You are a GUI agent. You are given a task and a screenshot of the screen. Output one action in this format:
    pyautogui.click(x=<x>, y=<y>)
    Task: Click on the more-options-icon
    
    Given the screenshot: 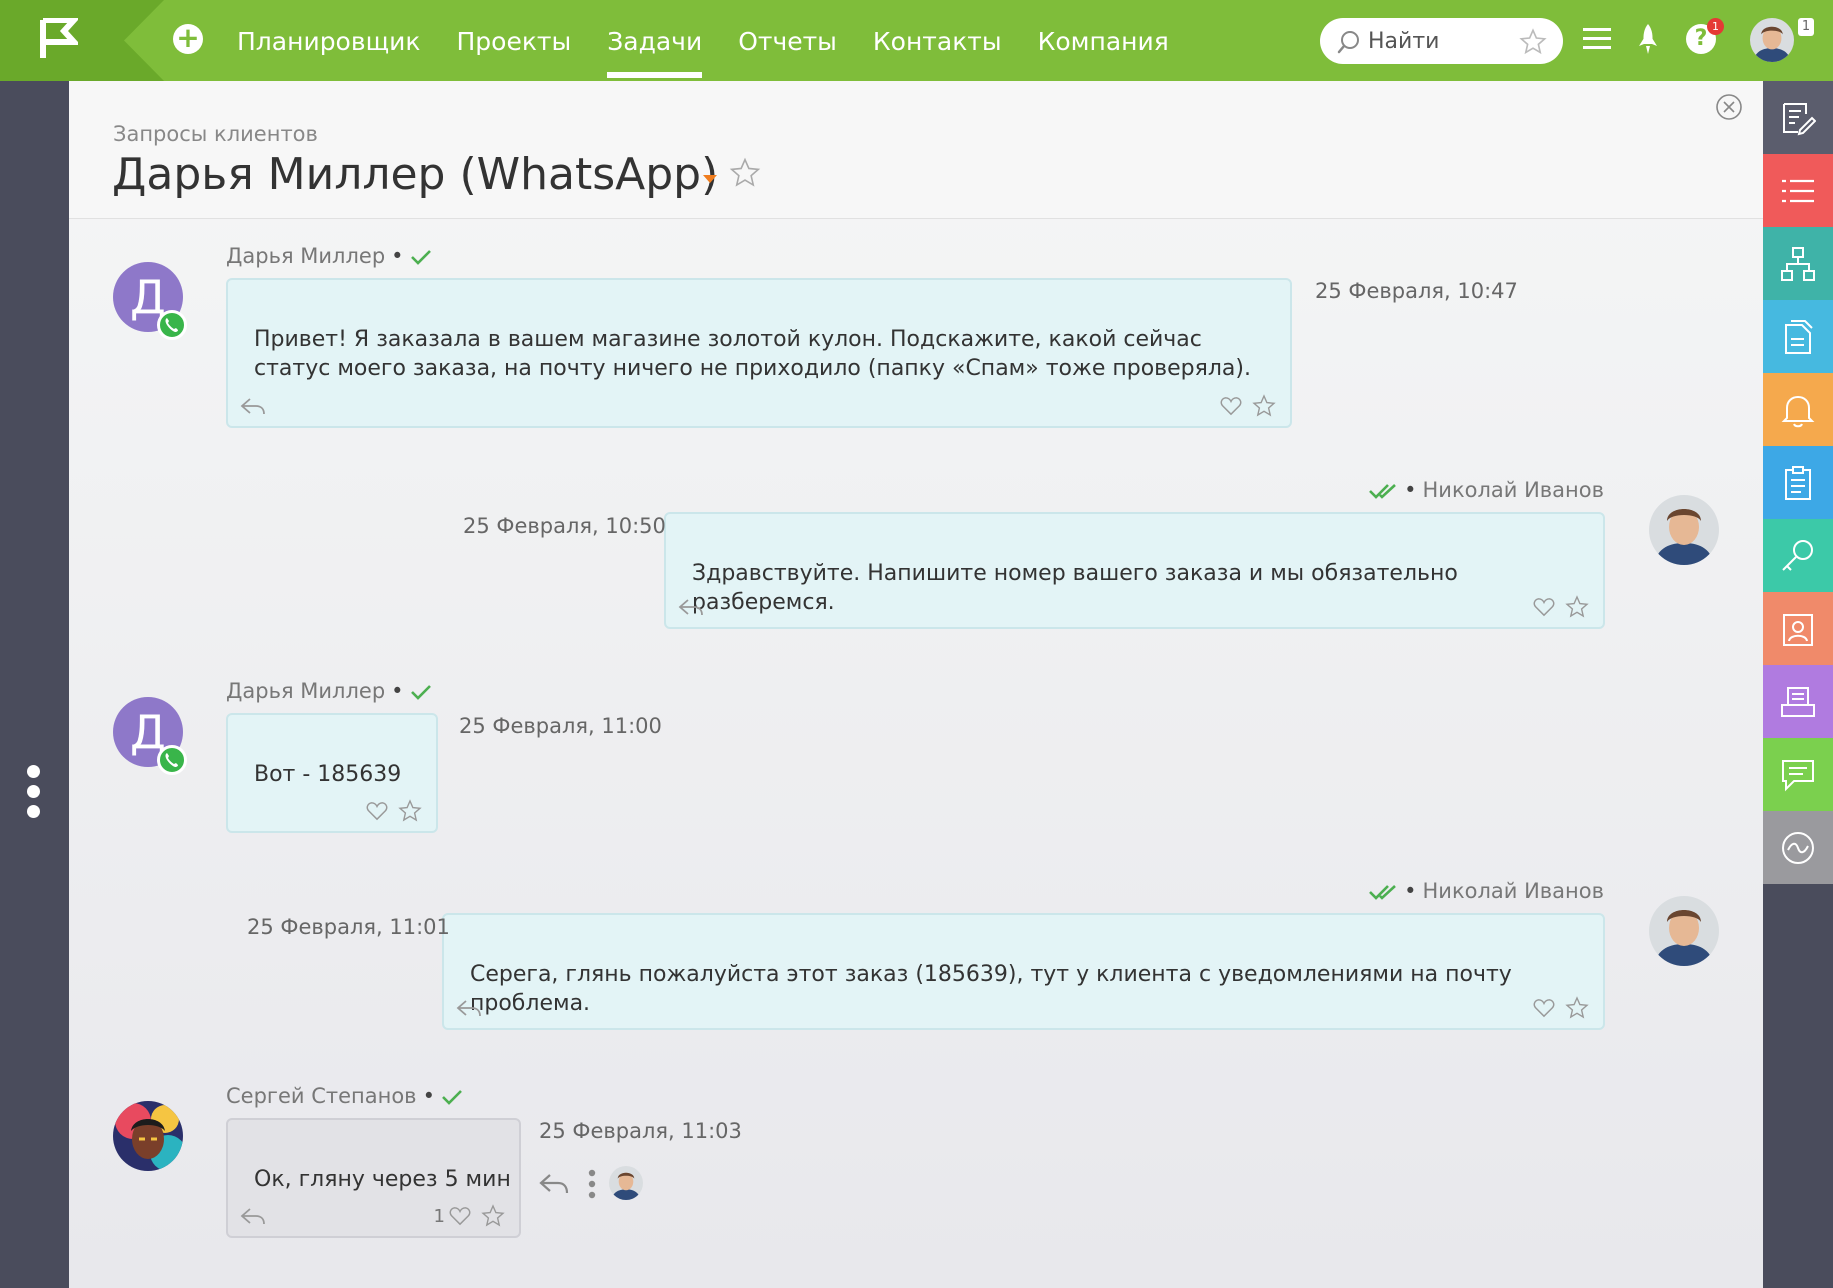 What is the action you would take?
    pyautogui.click(x=33, y=795)
    